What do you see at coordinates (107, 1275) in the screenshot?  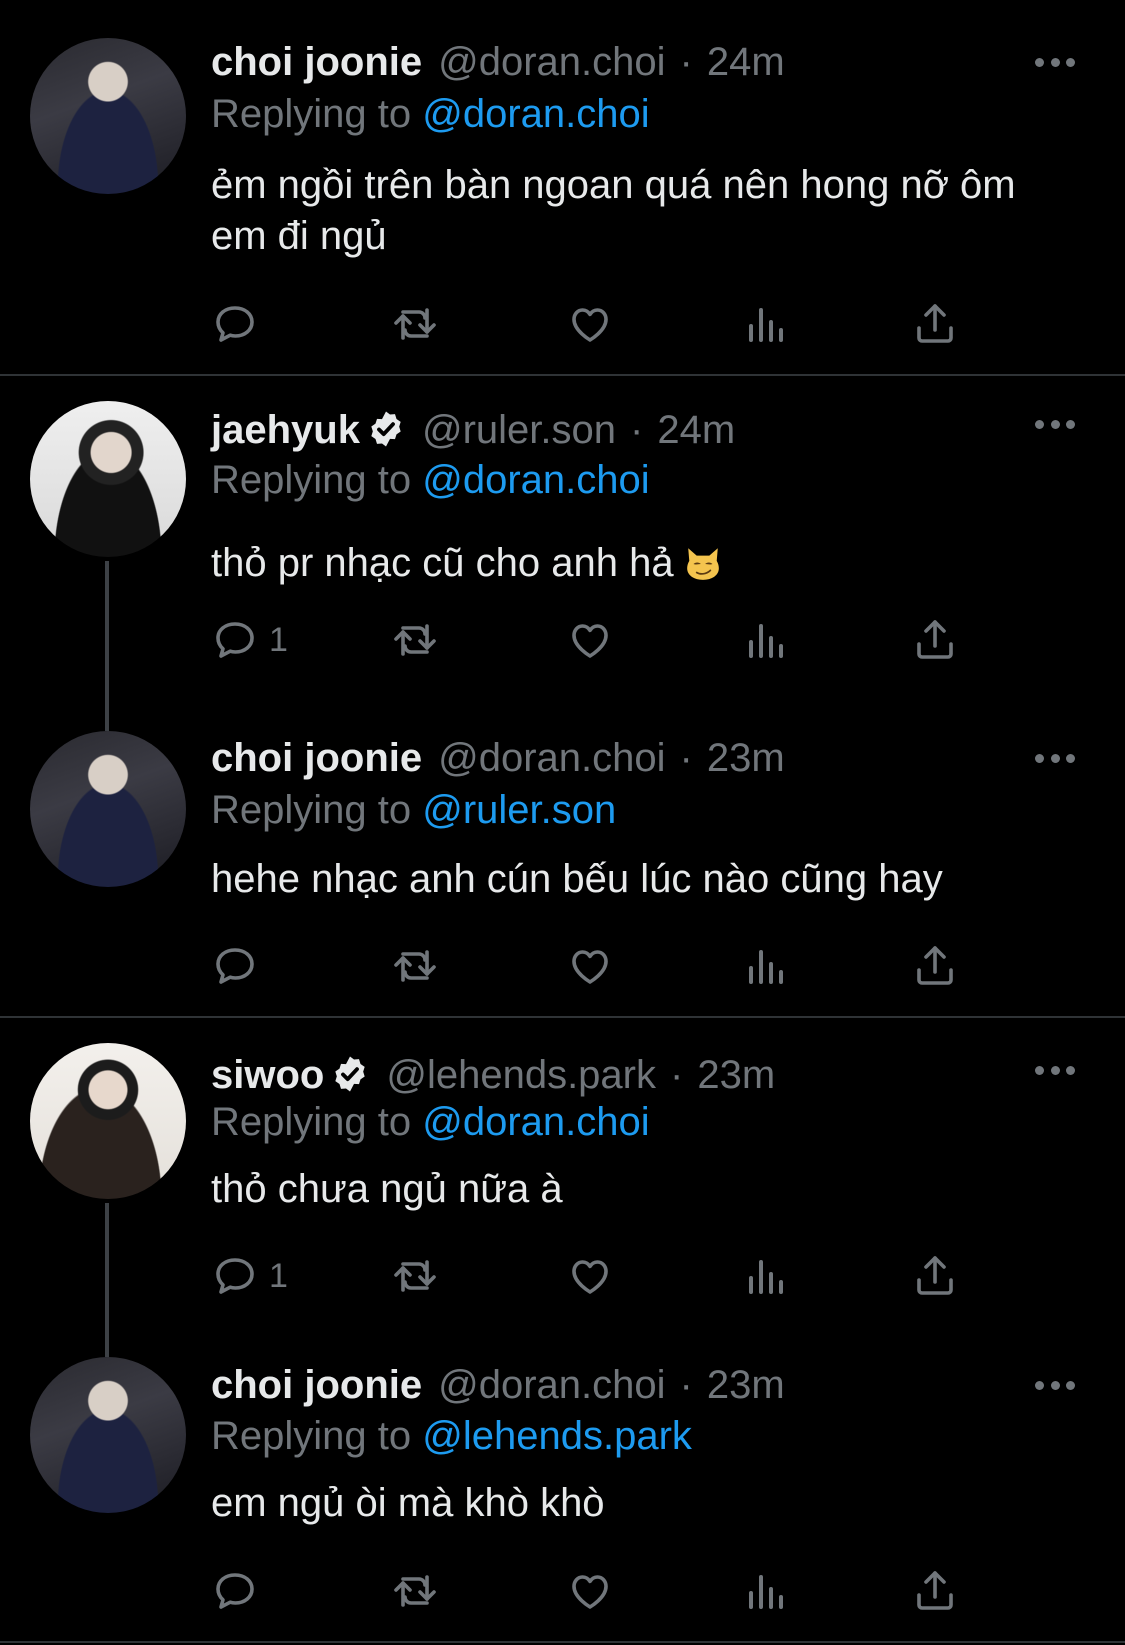 I see `thread-line` at bounding box center [107, 1275].